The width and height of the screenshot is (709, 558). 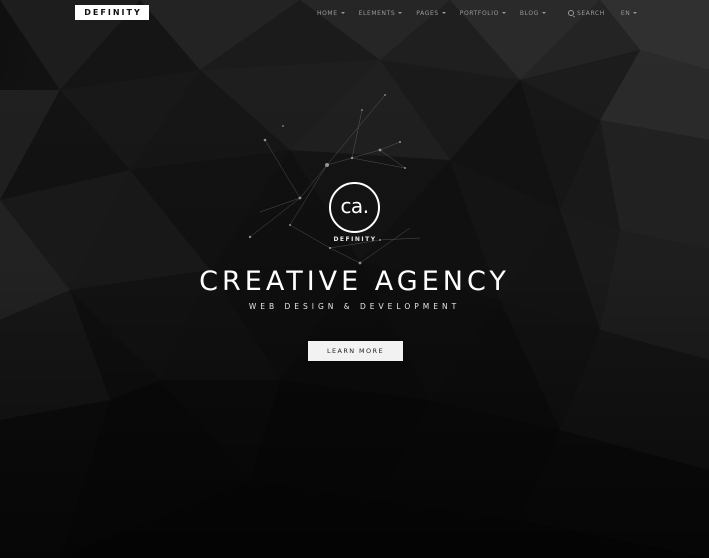 What do you see at coordinates (570, 12) in the screenshot?
I see `search-icon` at bounding box center [570, 12].